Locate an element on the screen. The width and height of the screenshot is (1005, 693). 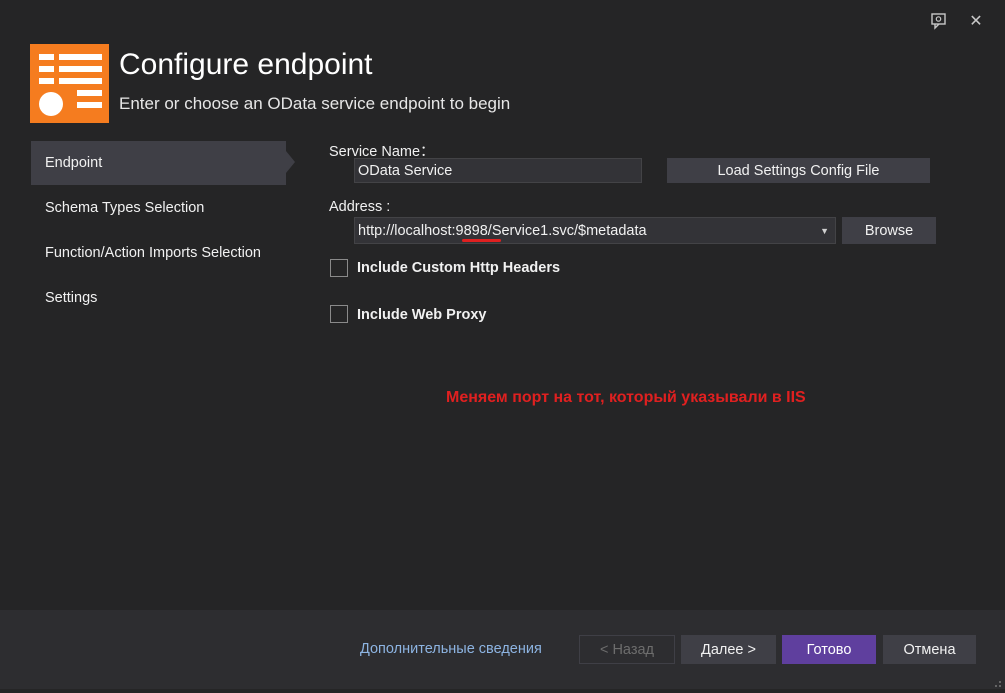
sidebar-item-settings: Settings is located at coordinates (158, 298).